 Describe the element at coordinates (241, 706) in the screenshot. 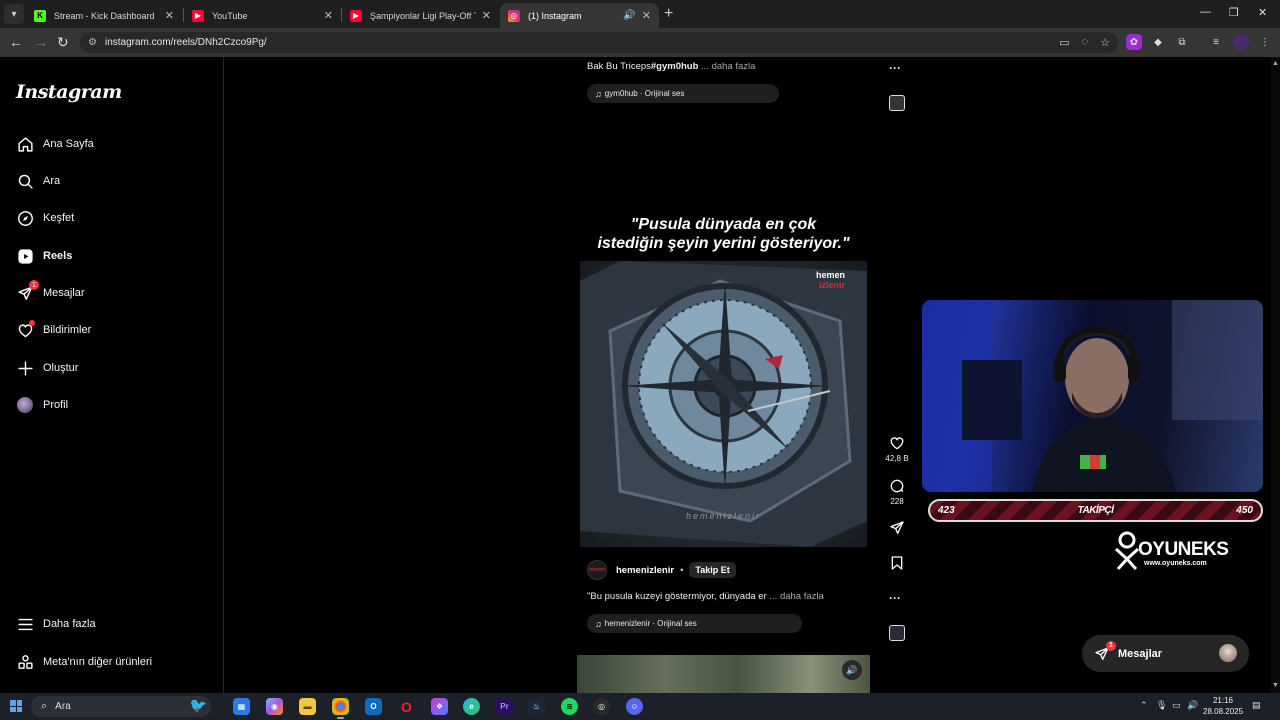

I see `store-icon: ▦` at that location.